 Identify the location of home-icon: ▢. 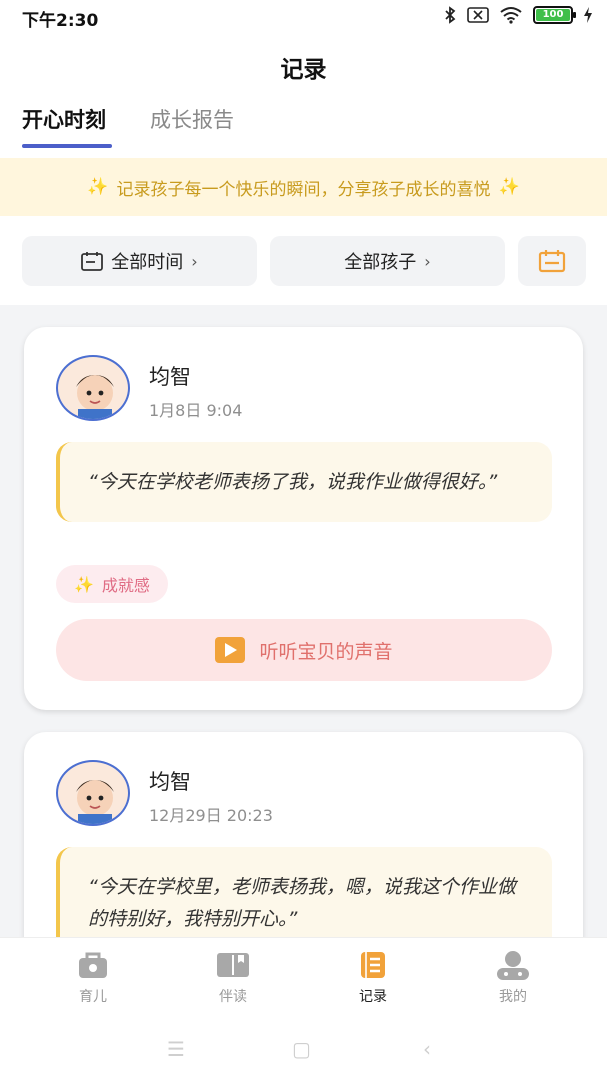
(301, 1049).